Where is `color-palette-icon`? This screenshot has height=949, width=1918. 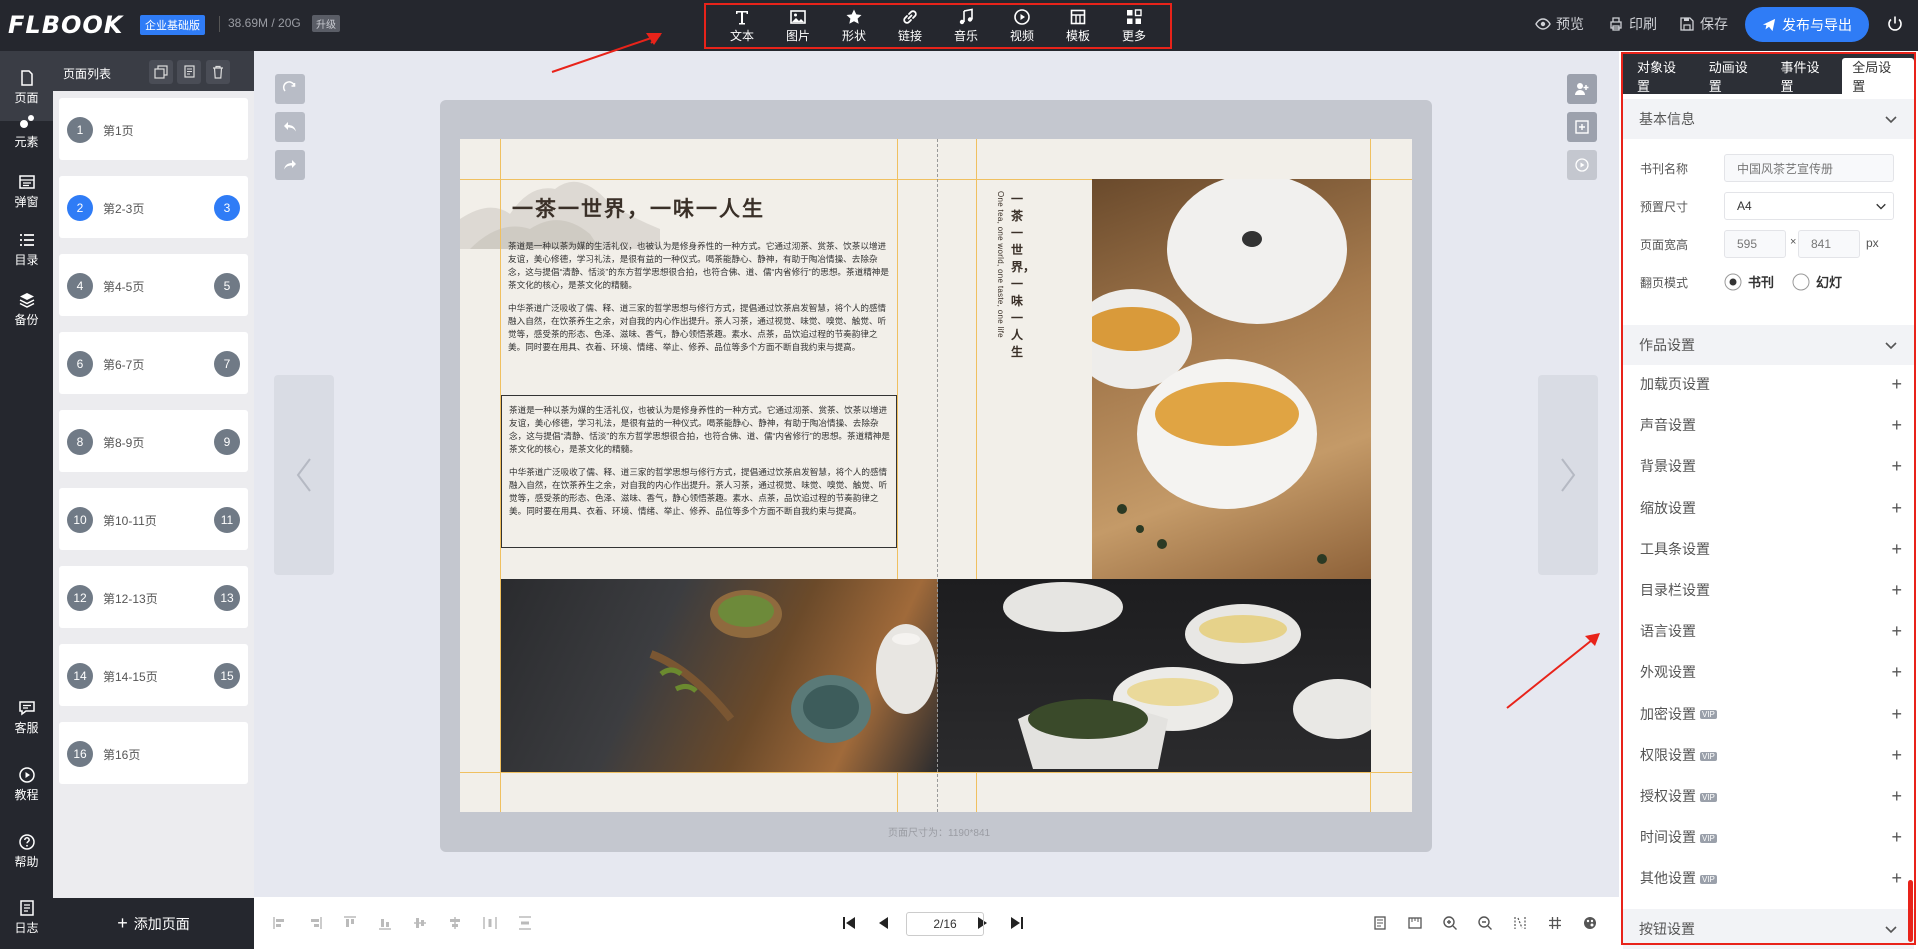
color-palette-icon is located at coordinates (1590, 923).